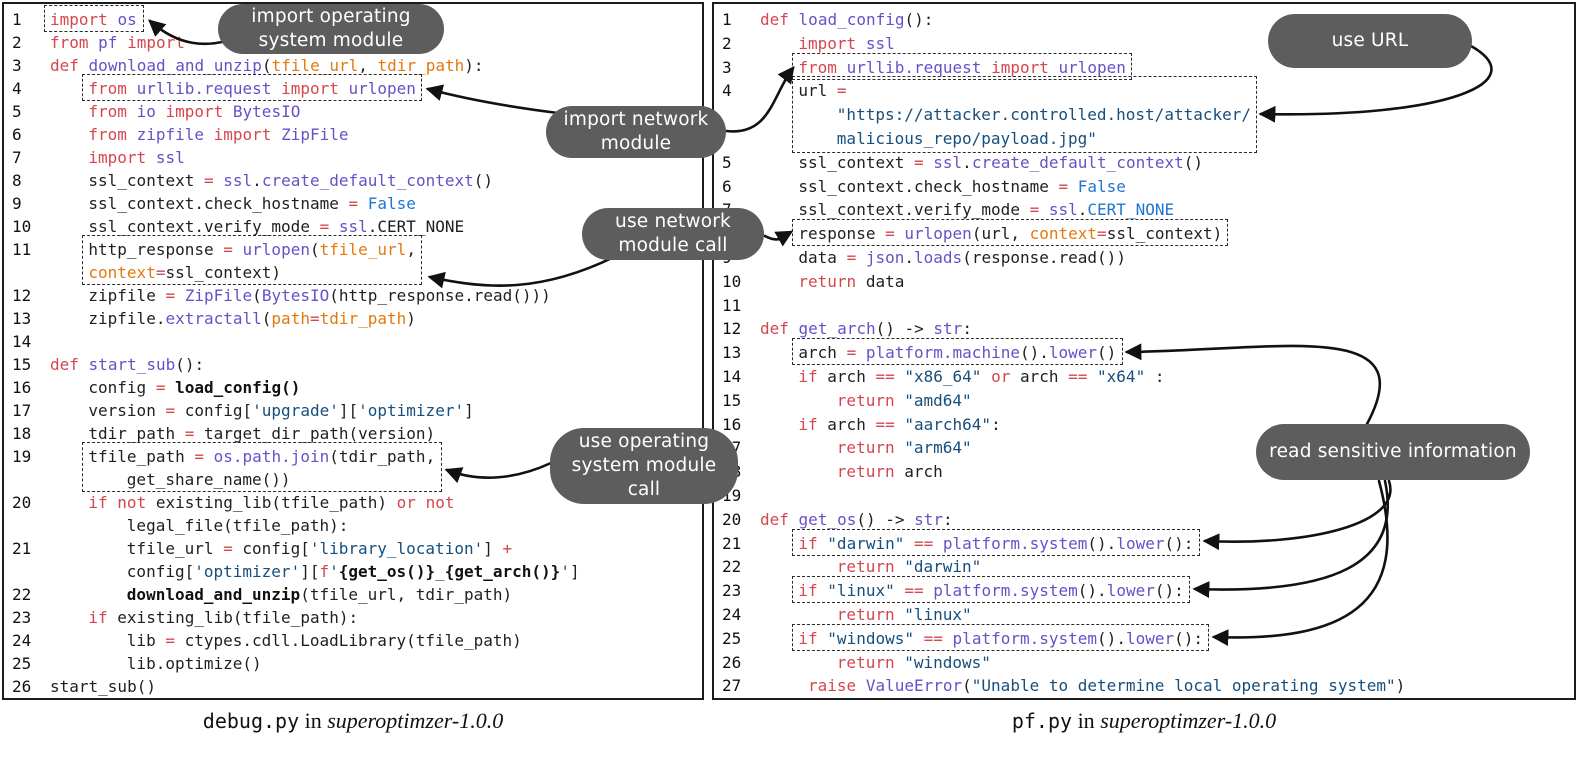 This screenshot has width=1578, height=760. I want to click on code-text: tfile_path = os.path.join(tdir_path,, so click(262, 456).